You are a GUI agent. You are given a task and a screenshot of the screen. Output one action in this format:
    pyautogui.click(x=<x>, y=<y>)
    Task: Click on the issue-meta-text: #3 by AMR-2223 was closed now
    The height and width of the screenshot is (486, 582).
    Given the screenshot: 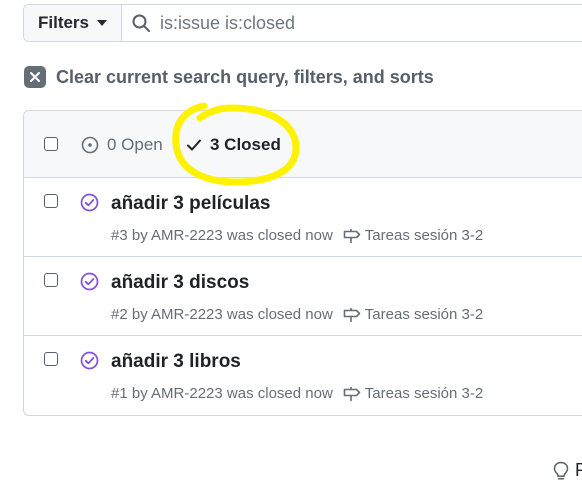 What is the action you would take?
    pyautogui.click(x=222, y=235)
    